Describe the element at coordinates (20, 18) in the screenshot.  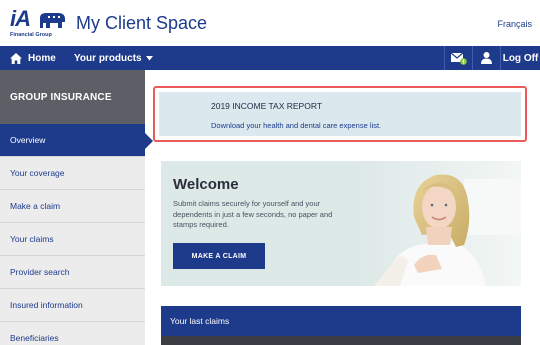
I see `logo-wordmark: iA` at that location.